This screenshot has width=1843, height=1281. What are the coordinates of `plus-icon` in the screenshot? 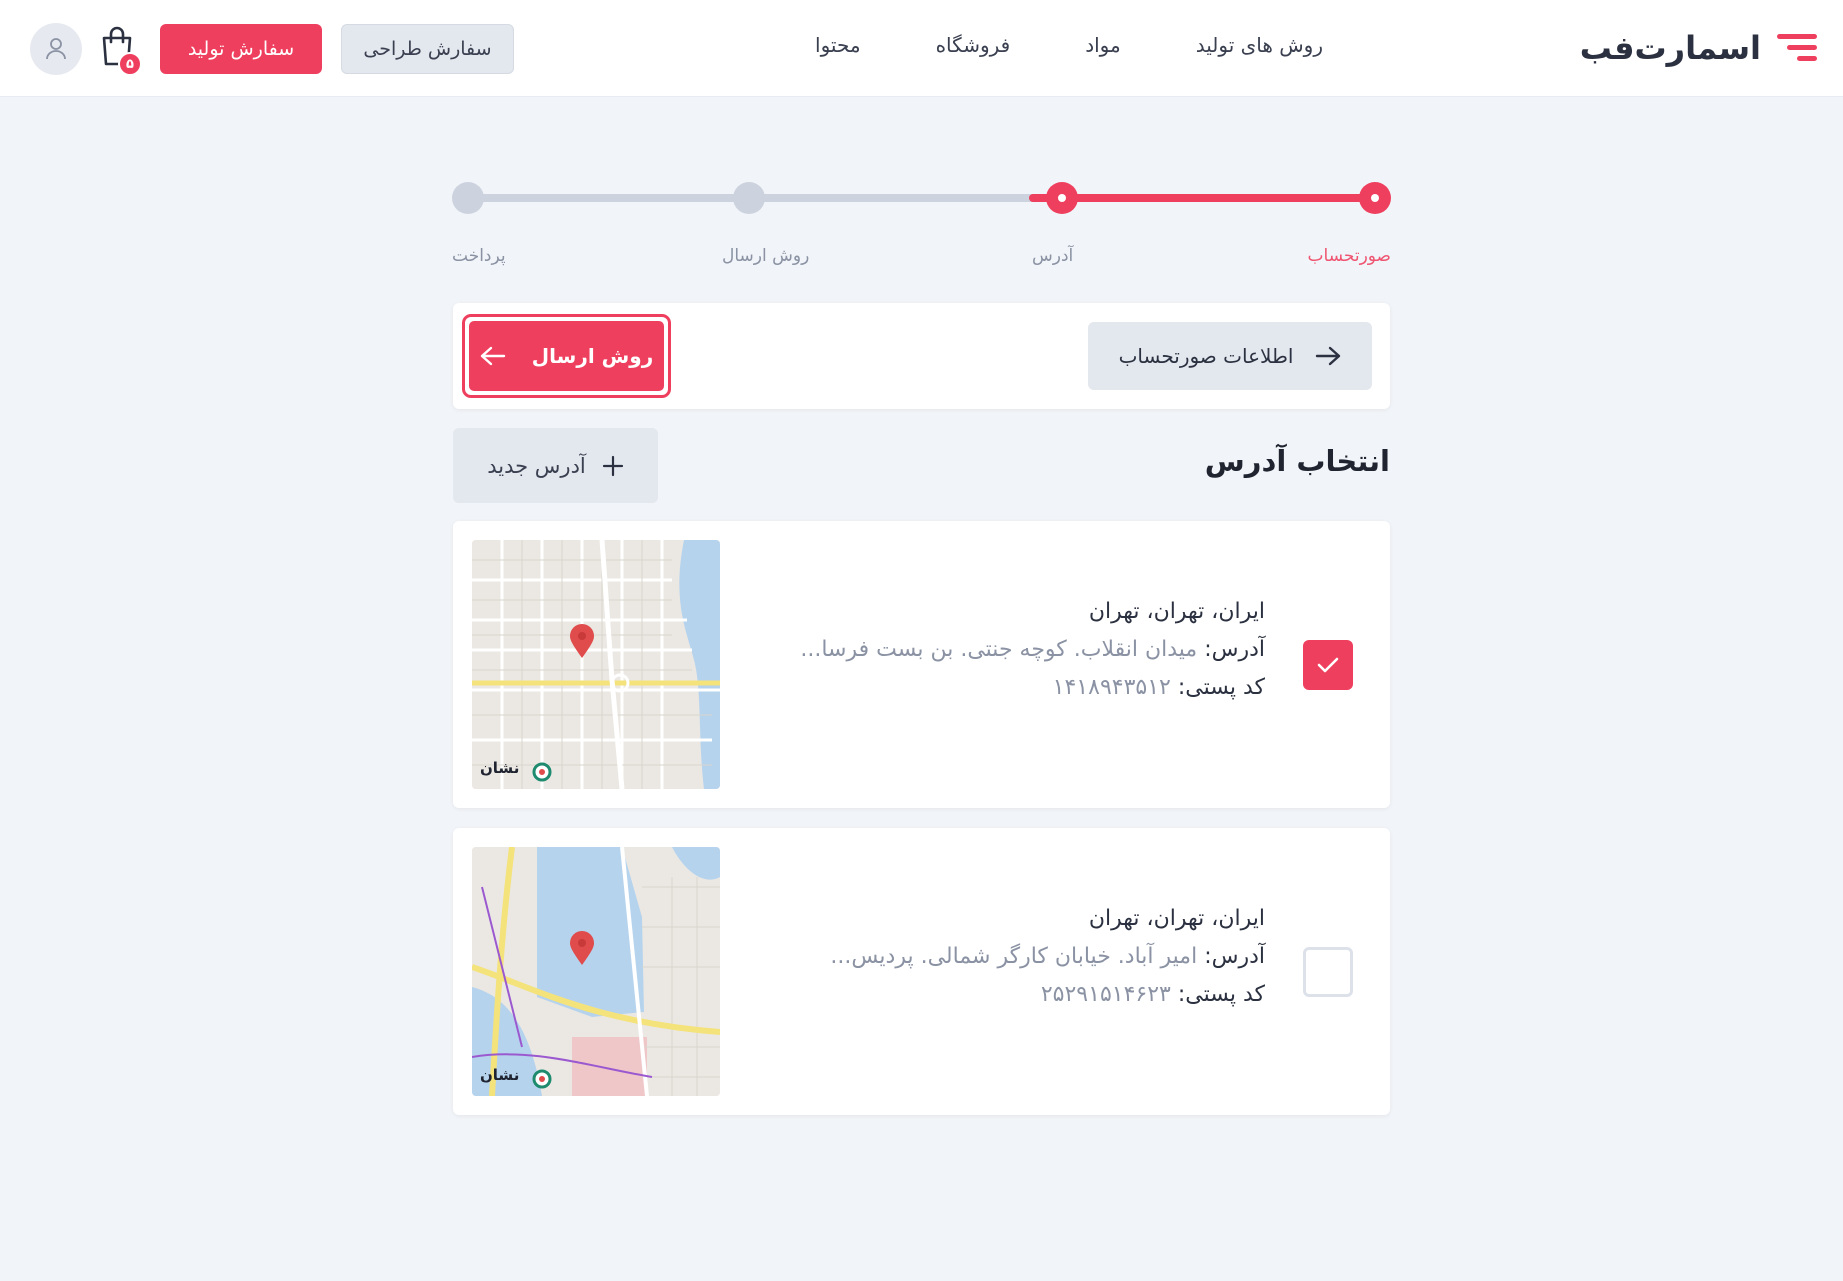 It's located at (612, 465).